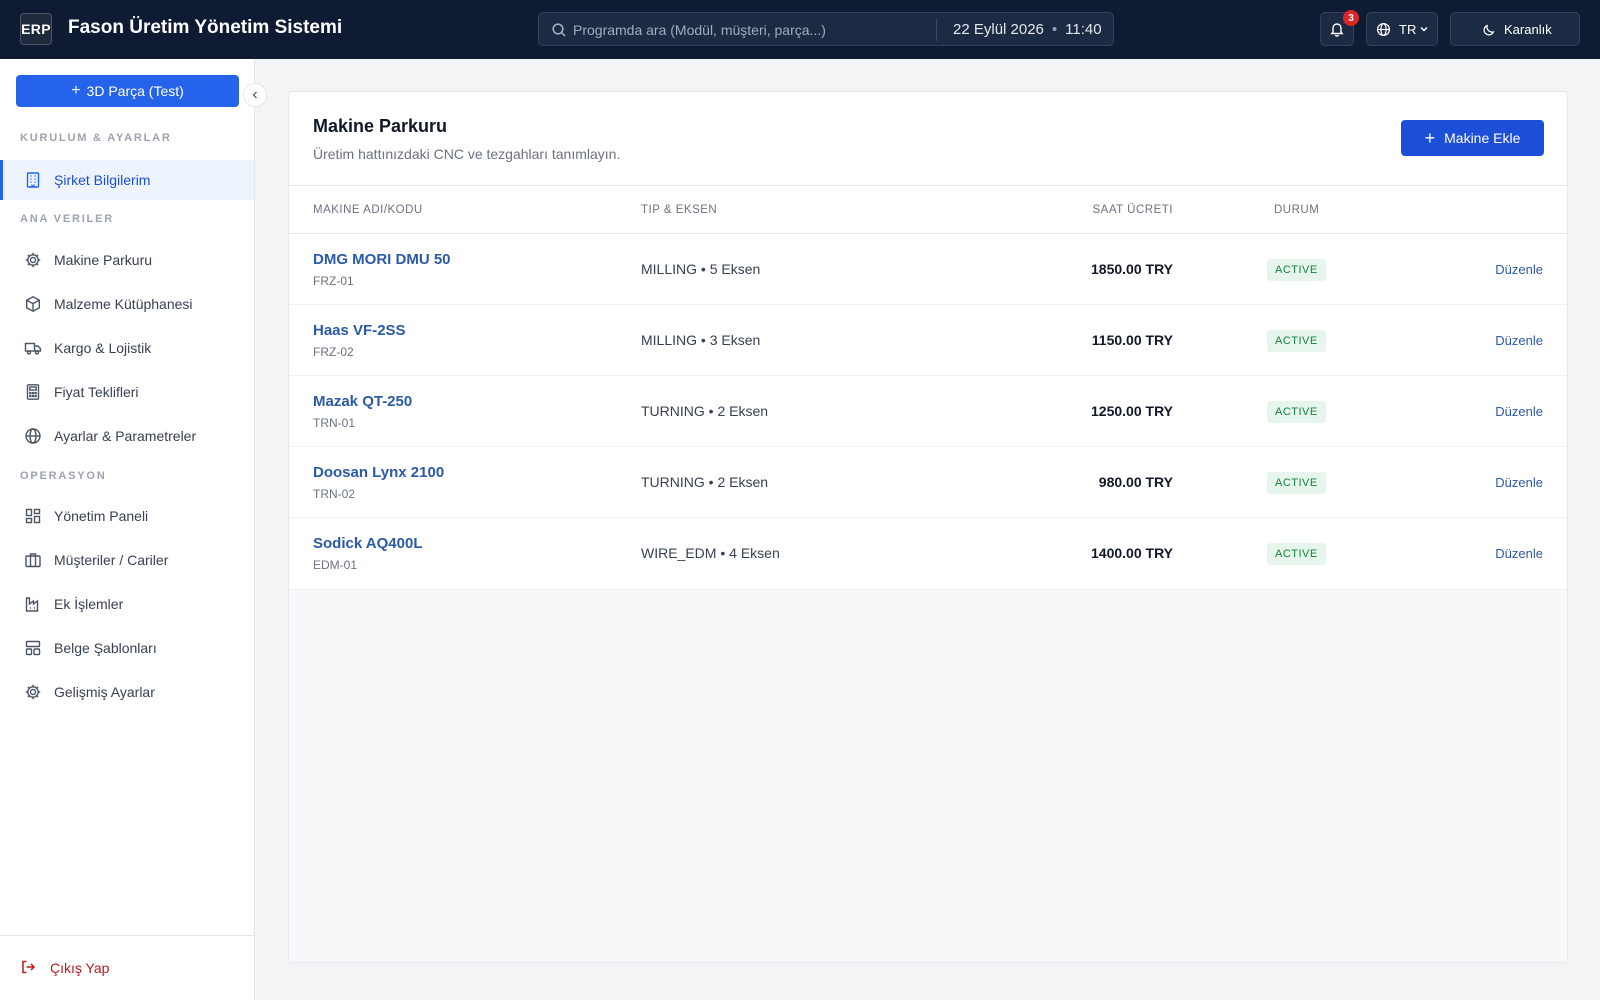 The height and width of the screenshot is (1000, 1600). I want to click on current-time: 11:40, so click(1083, 29).